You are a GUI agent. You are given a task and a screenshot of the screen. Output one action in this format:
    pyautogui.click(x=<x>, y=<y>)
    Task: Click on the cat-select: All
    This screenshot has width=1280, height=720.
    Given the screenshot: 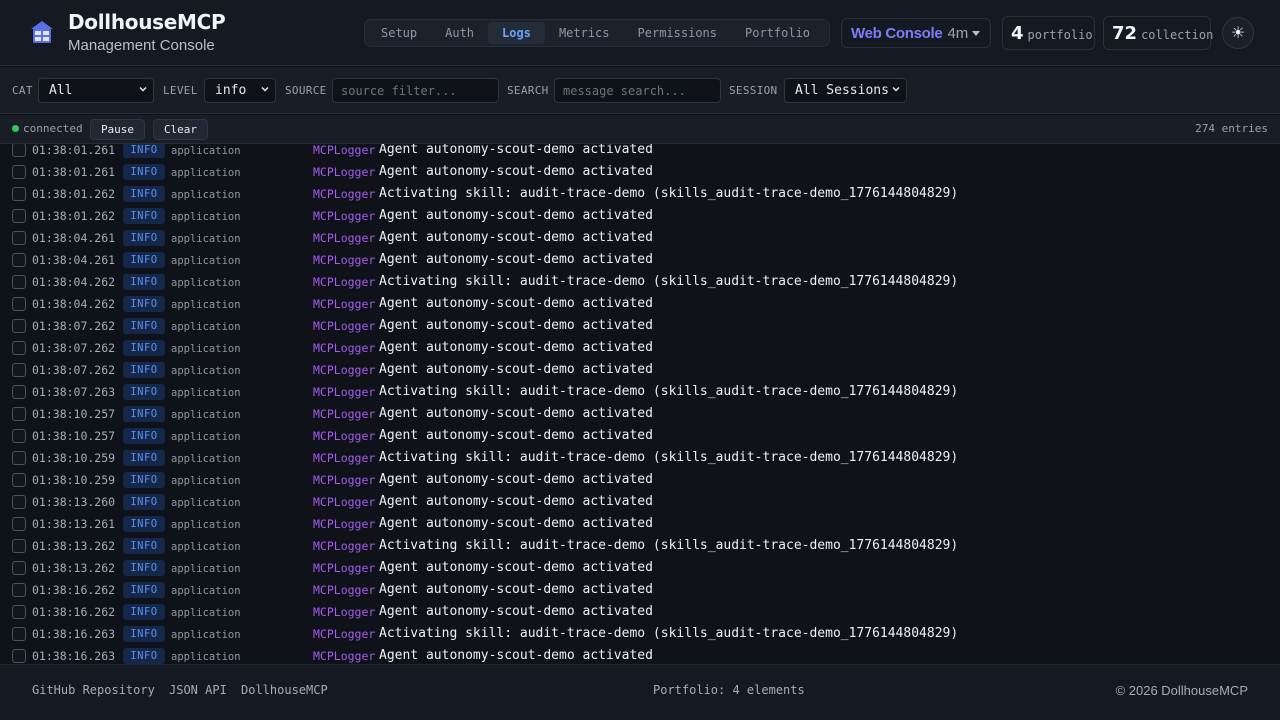 What is the action you would take?
    pyautogui.click(x=96, y=90)
    